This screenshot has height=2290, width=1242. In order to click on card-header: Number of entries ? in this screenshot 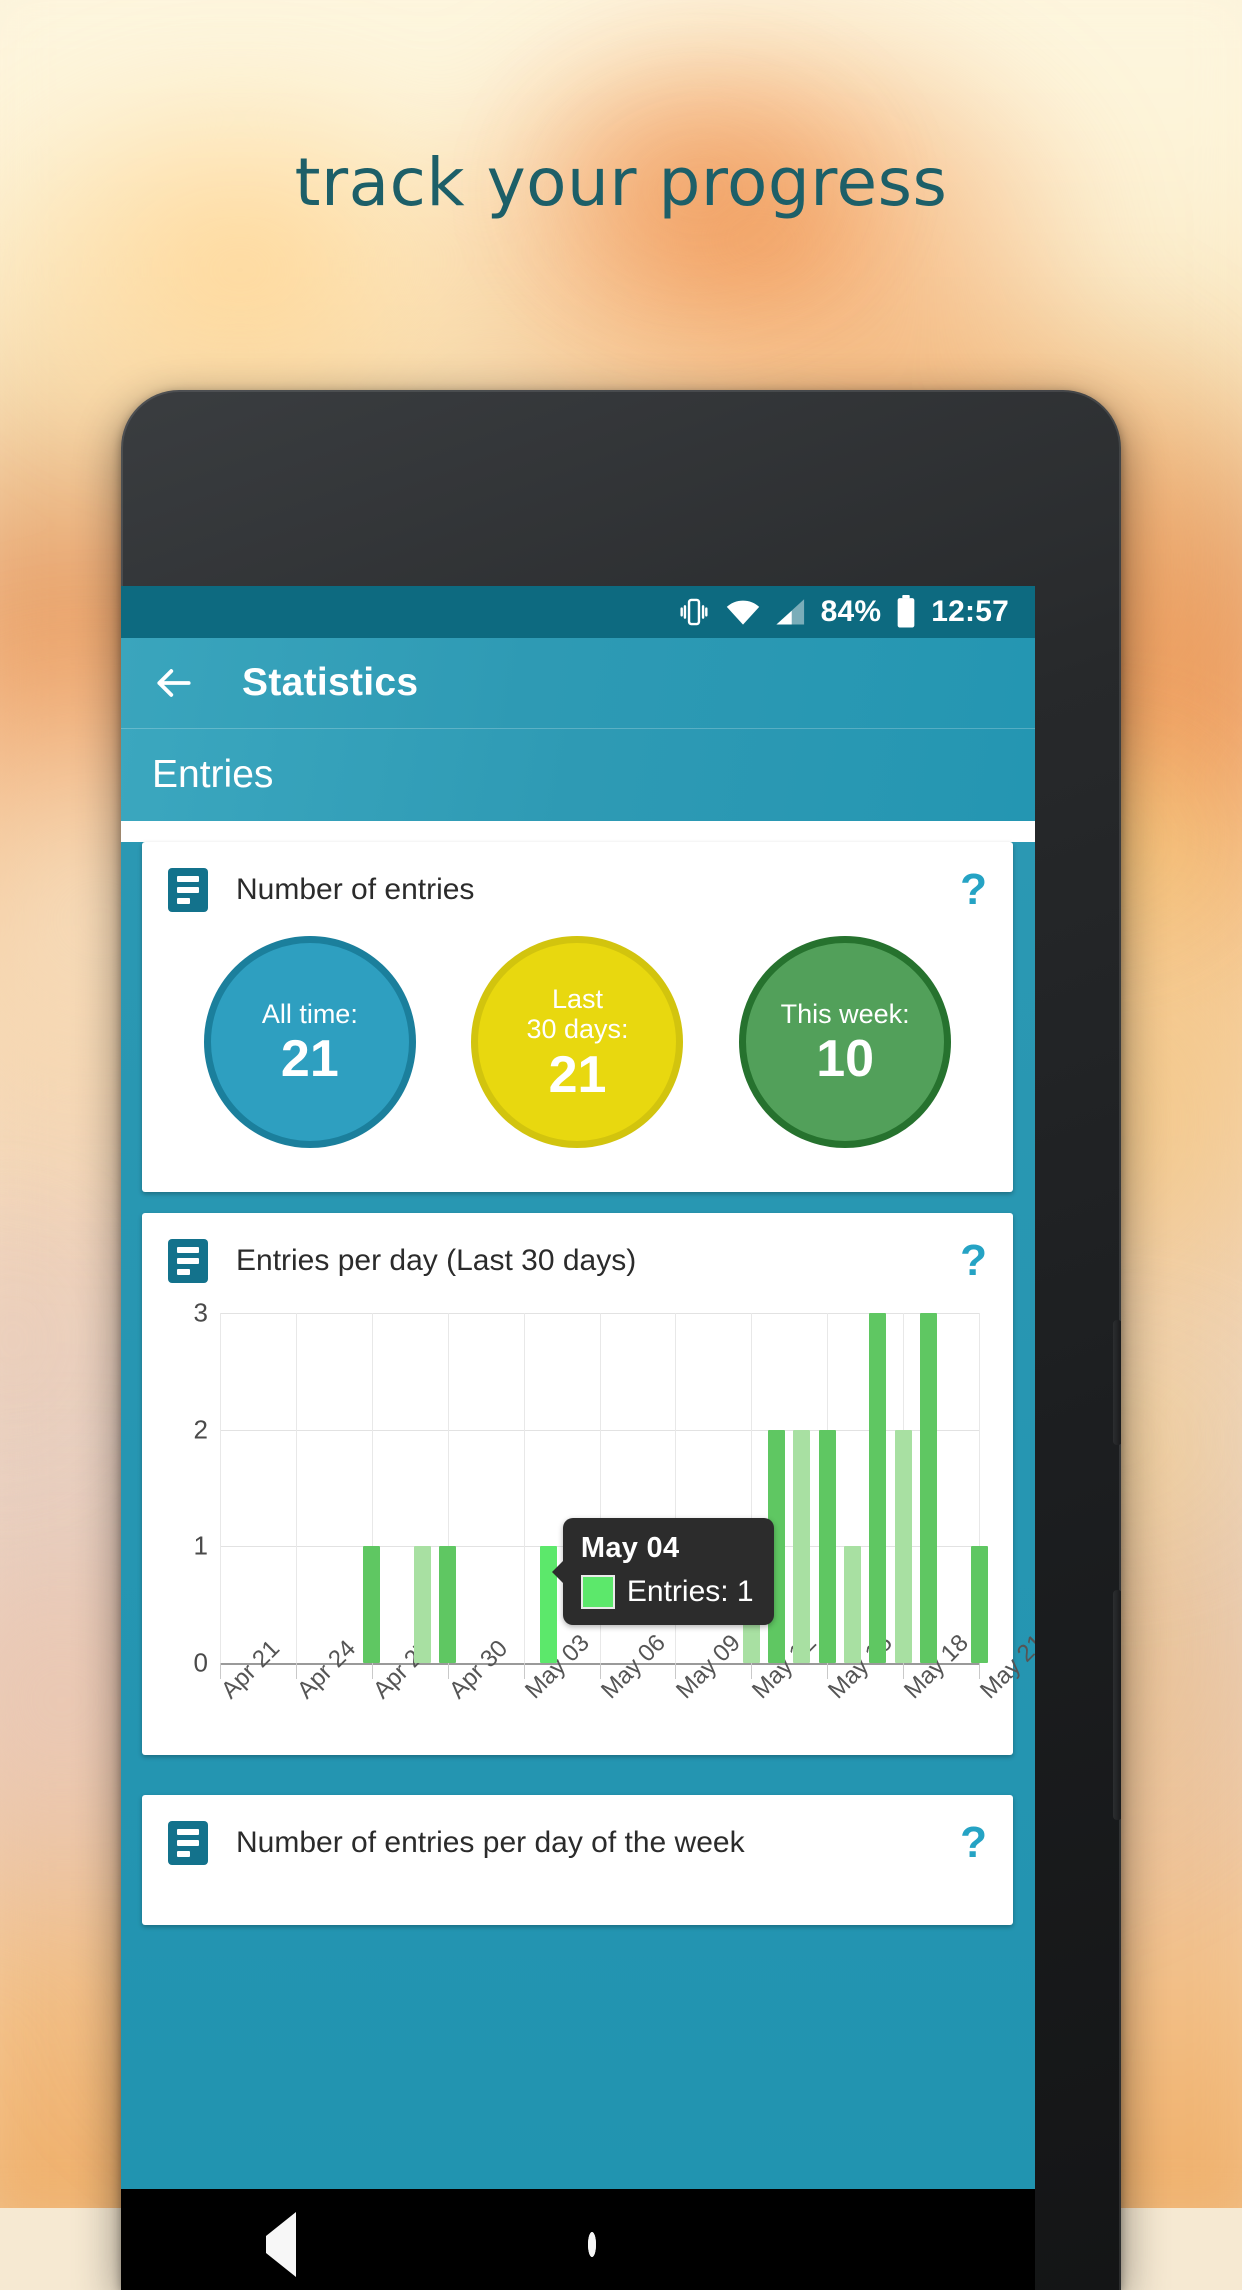, I will do `click(577, 881)`.